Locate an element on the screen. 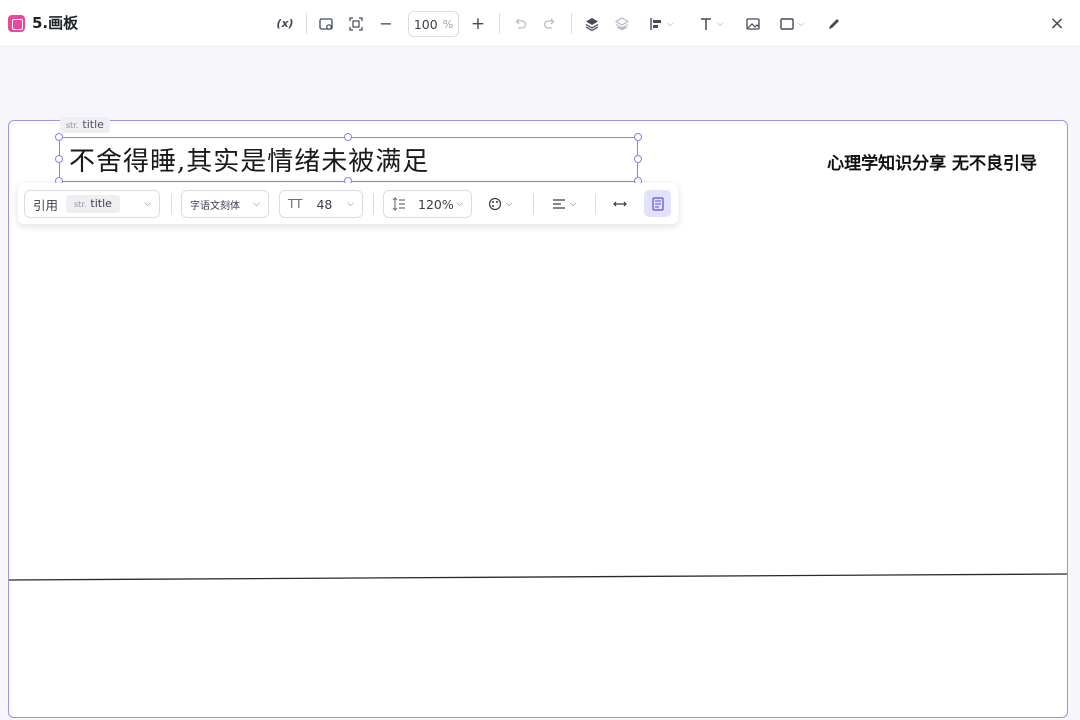 This screenshot has width=1080, height=720. palette-icon is located at coordinates (495, 204).